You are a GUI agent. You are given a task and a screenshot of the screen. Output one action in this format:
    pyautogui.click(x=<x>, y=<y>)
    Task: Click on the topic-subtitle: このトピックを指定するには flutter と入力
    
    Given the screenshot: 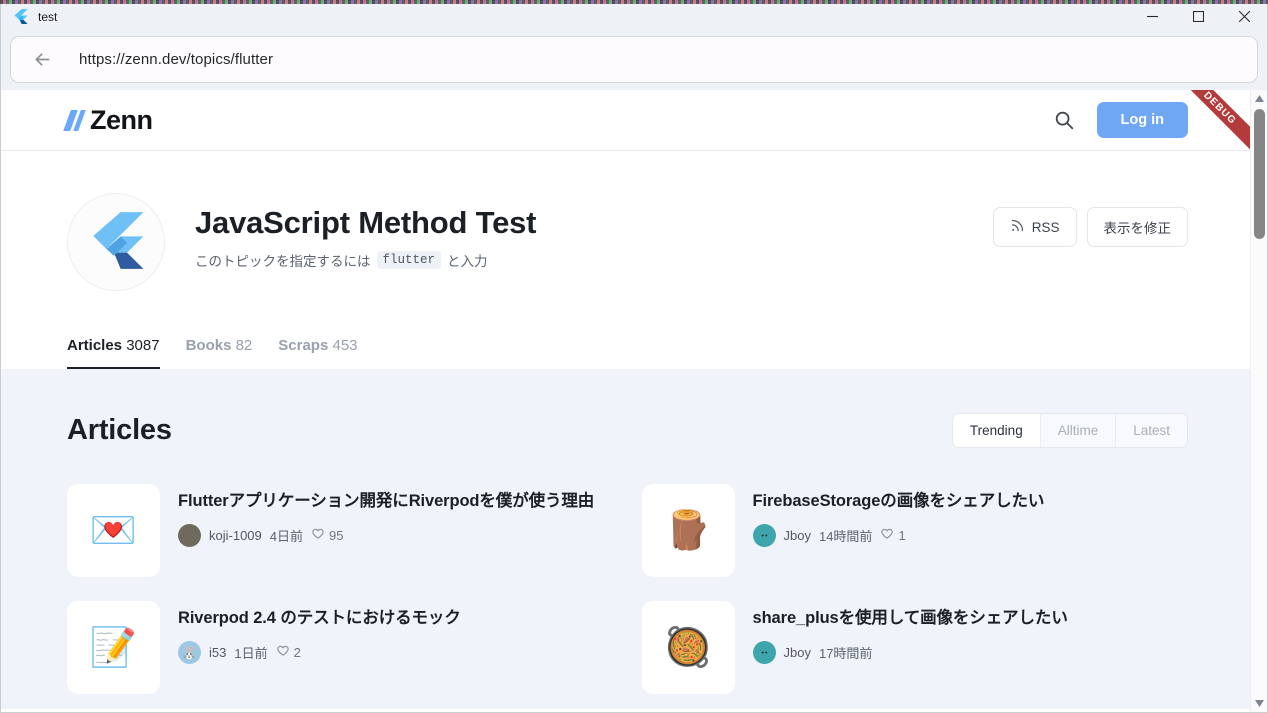 What is the action you would take?
    pyautogui.click(x=365, y=260)
    